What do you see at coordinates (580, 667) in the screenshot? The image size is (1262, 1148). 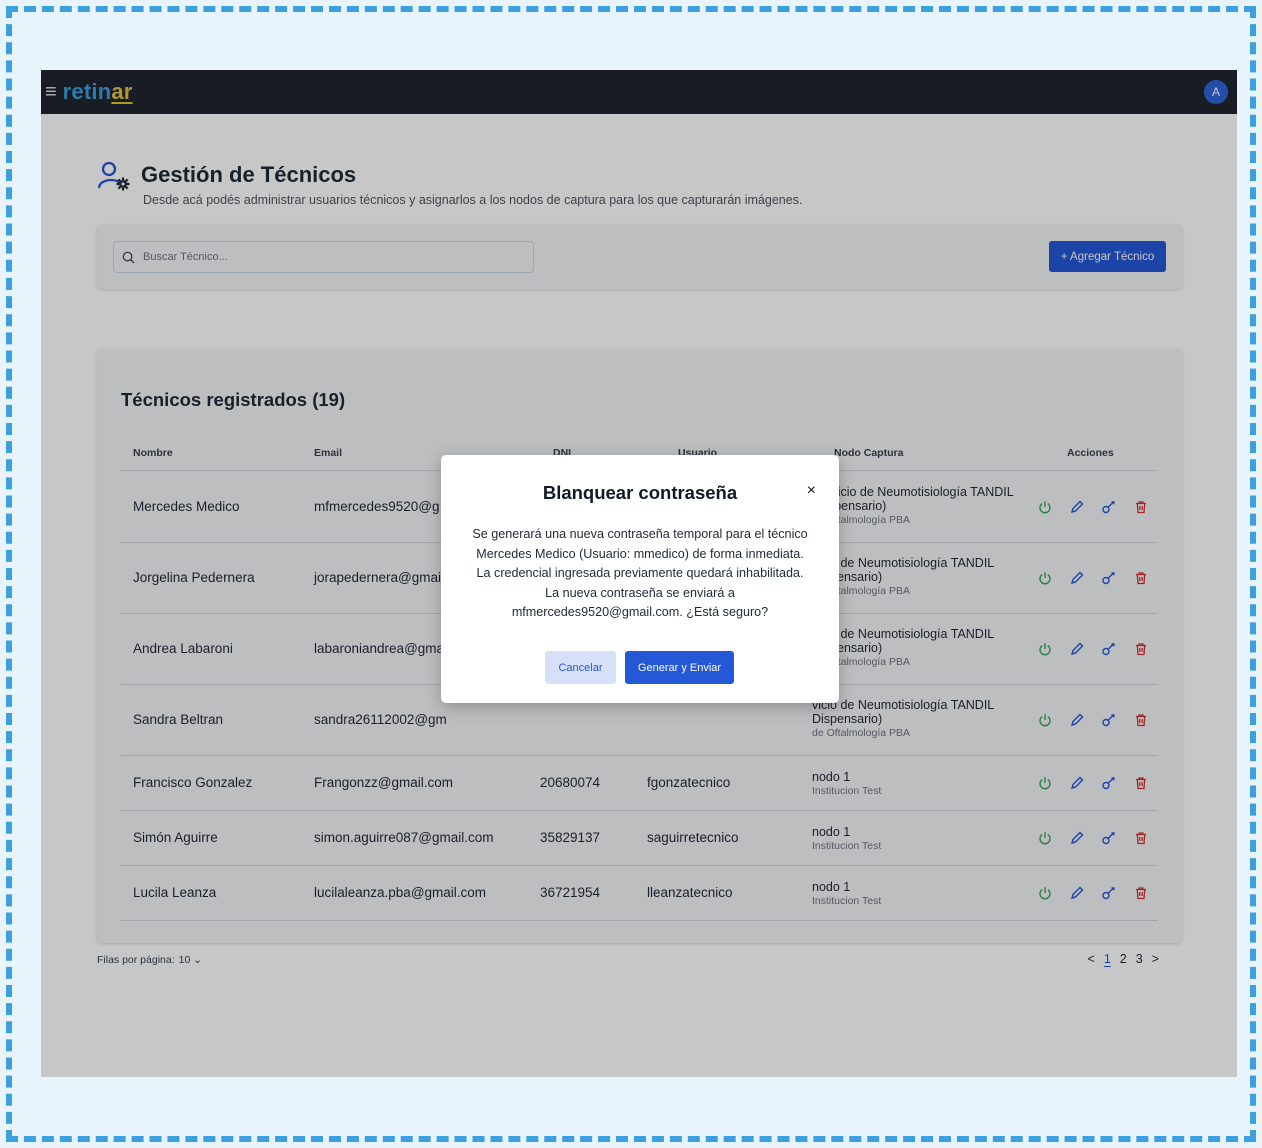 I see `cancel-button: Cancelar` at bounding box center [580, 667].